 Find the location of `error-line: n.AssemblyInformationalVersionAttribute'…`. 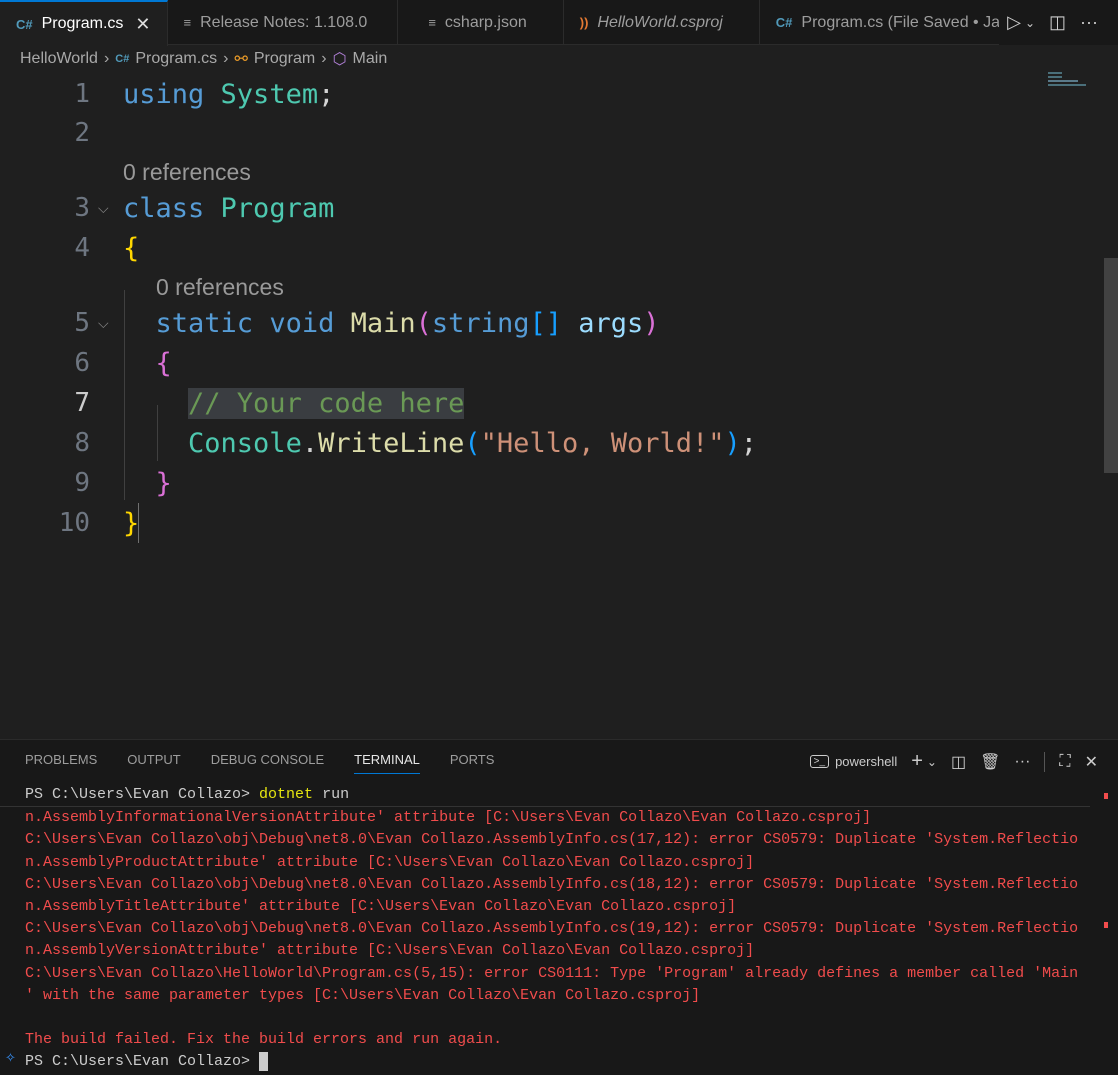

error-line: n.AssemblyInformationalVersionAttribute'… is located at coordinates (448, 818).